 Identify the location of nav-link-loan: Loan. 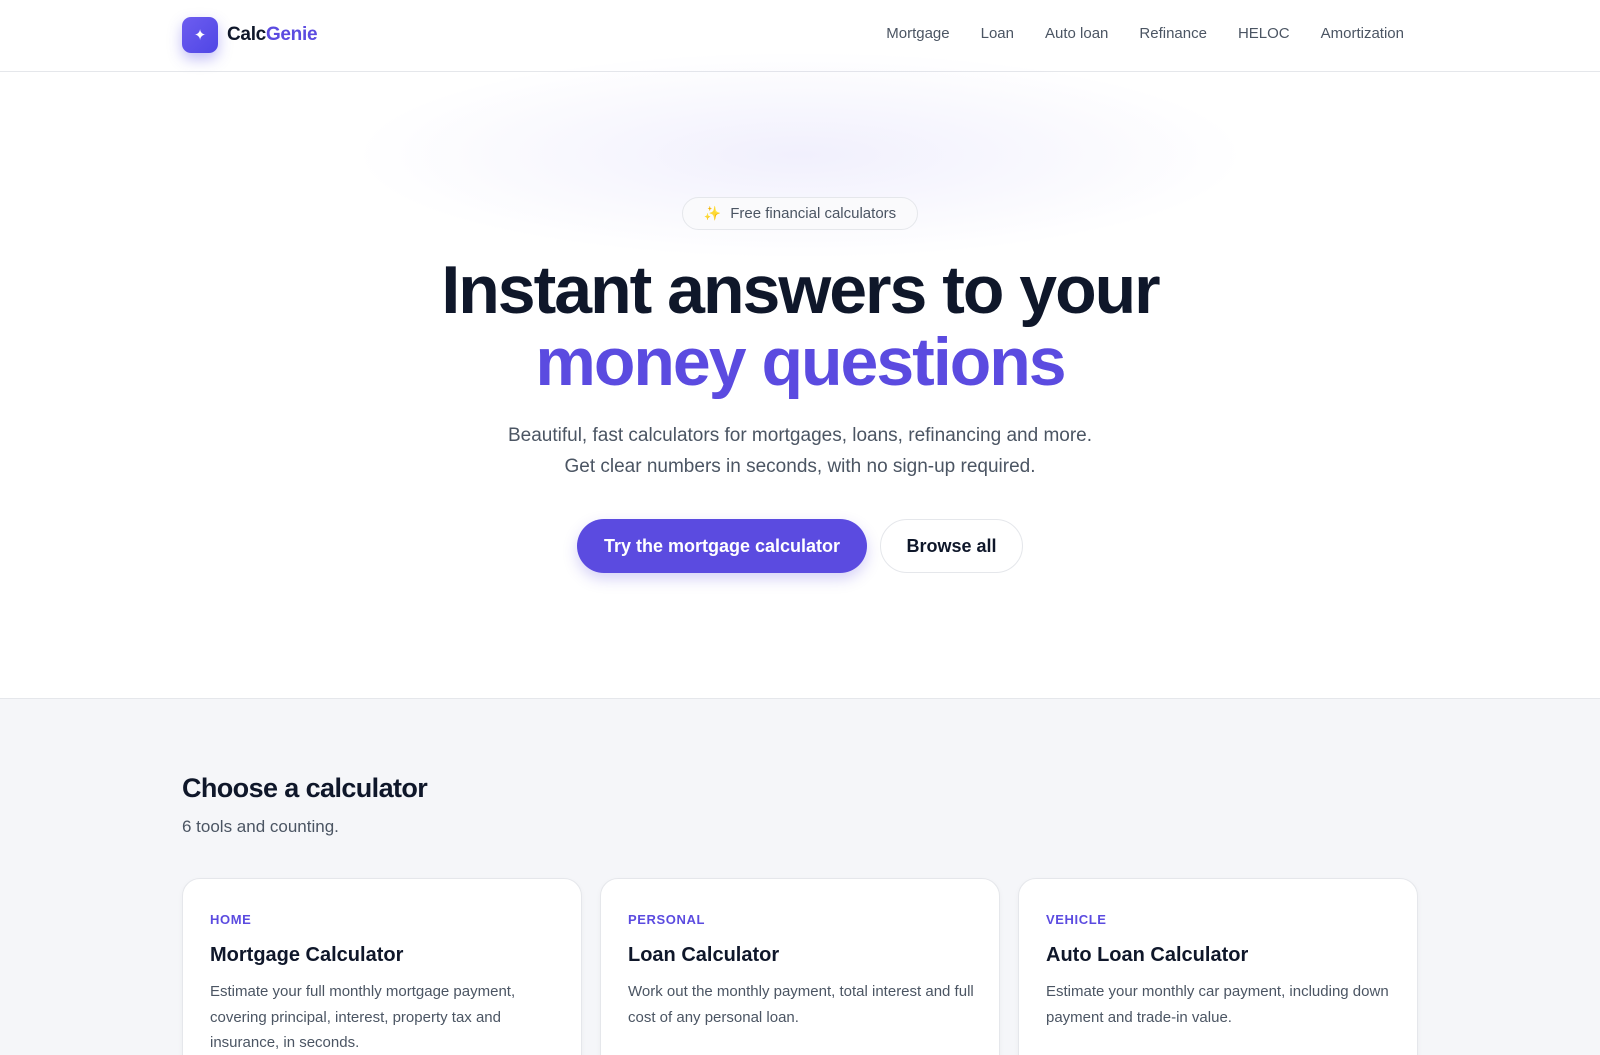
(997, 33).